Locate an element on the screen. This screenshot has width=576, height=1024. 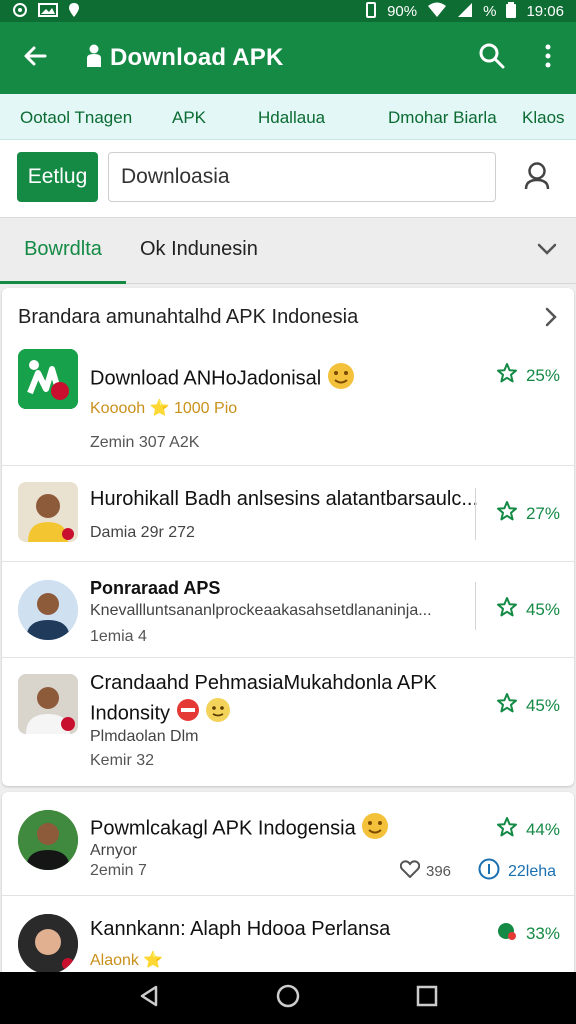
arrow-left-icon is located at coordinates (35, 58).